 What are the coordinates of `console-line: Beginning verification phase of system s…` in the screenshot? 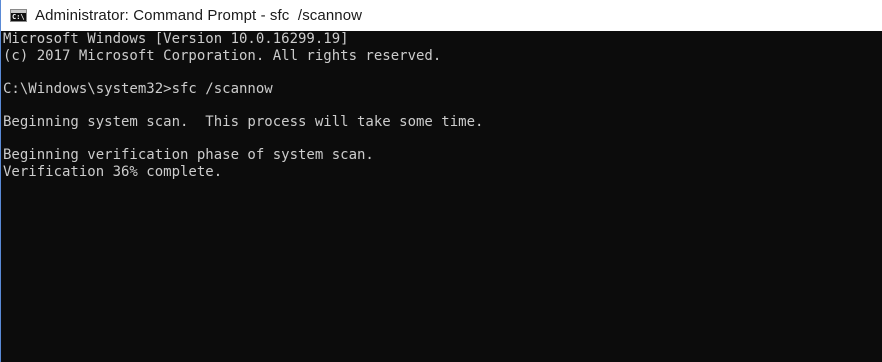 It's located at (188, 155).